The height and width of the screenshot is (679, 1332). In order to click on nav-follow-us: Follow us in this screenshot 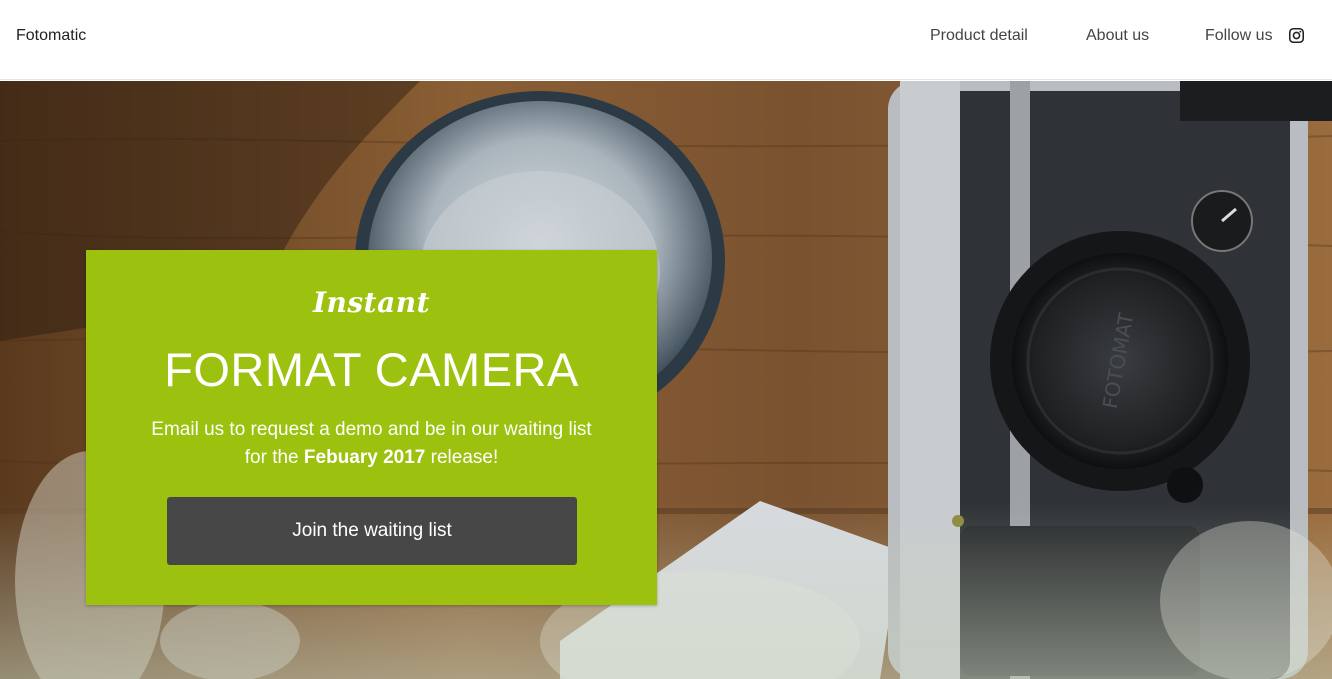, I will do `click(1239, 36)`.